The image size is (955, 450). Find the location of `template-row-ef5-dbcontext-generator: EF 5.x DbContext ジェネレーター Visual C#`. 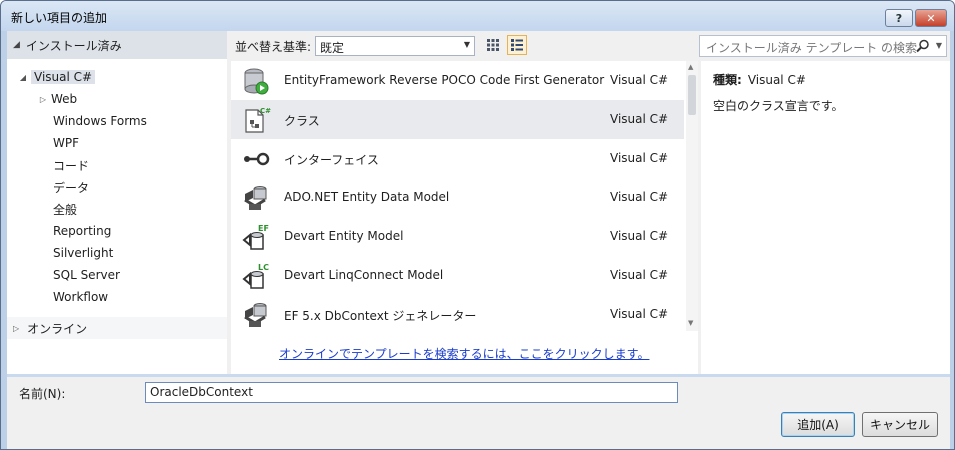

template-row-ef5-dbcontext-generator: EF 5.x DbContext ジェネレーター Visual C# is located at coordinates (457, 314).